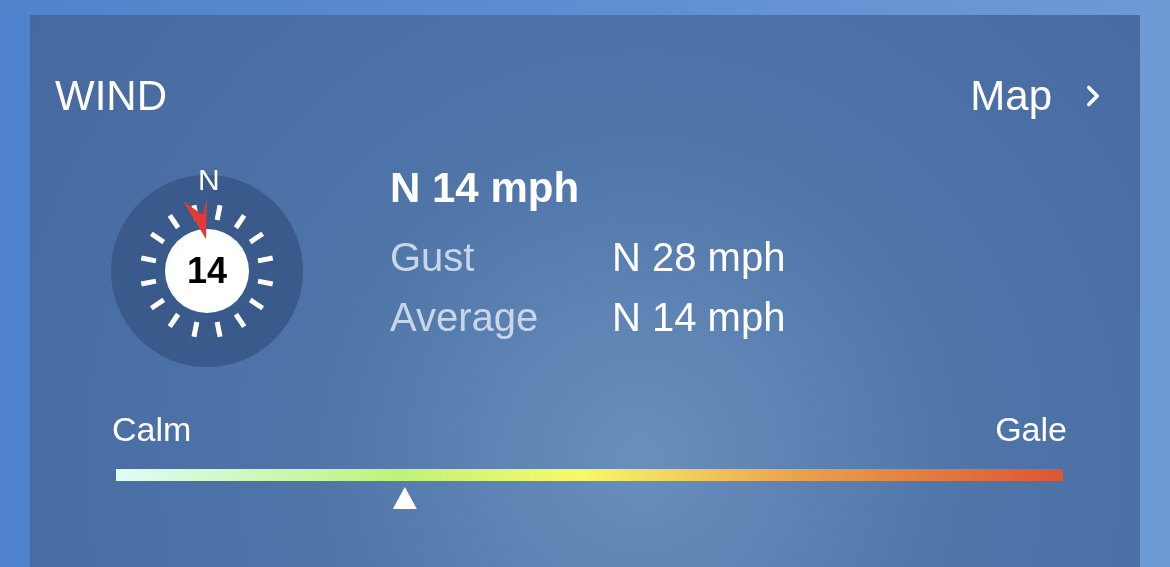  What do you see at coordinates (1040, 96) in the screenshot?
I see `map-link: Map` at bounding box center [1040, 96].